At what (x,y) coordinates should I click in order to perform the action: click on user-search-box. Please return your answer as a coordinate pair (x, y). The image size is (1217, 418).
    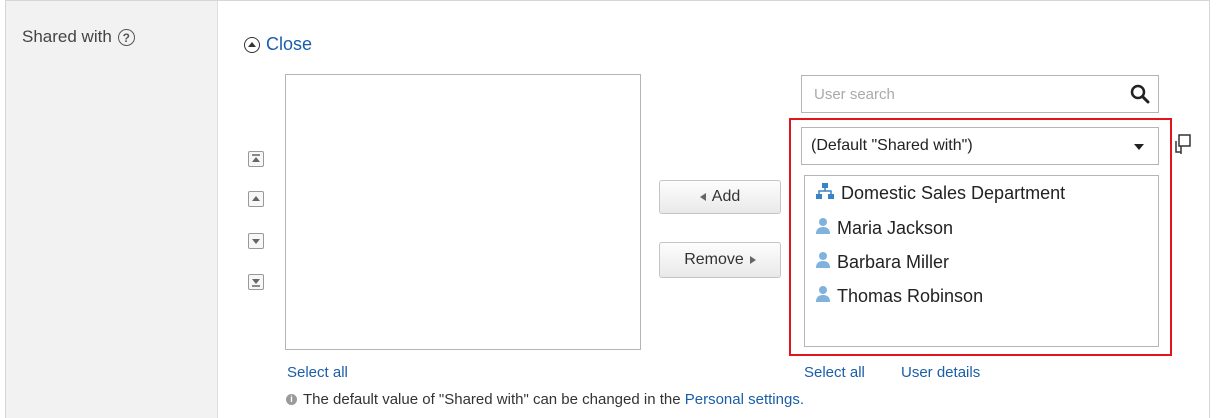
    Looking at the image, I should click on (980, 94).